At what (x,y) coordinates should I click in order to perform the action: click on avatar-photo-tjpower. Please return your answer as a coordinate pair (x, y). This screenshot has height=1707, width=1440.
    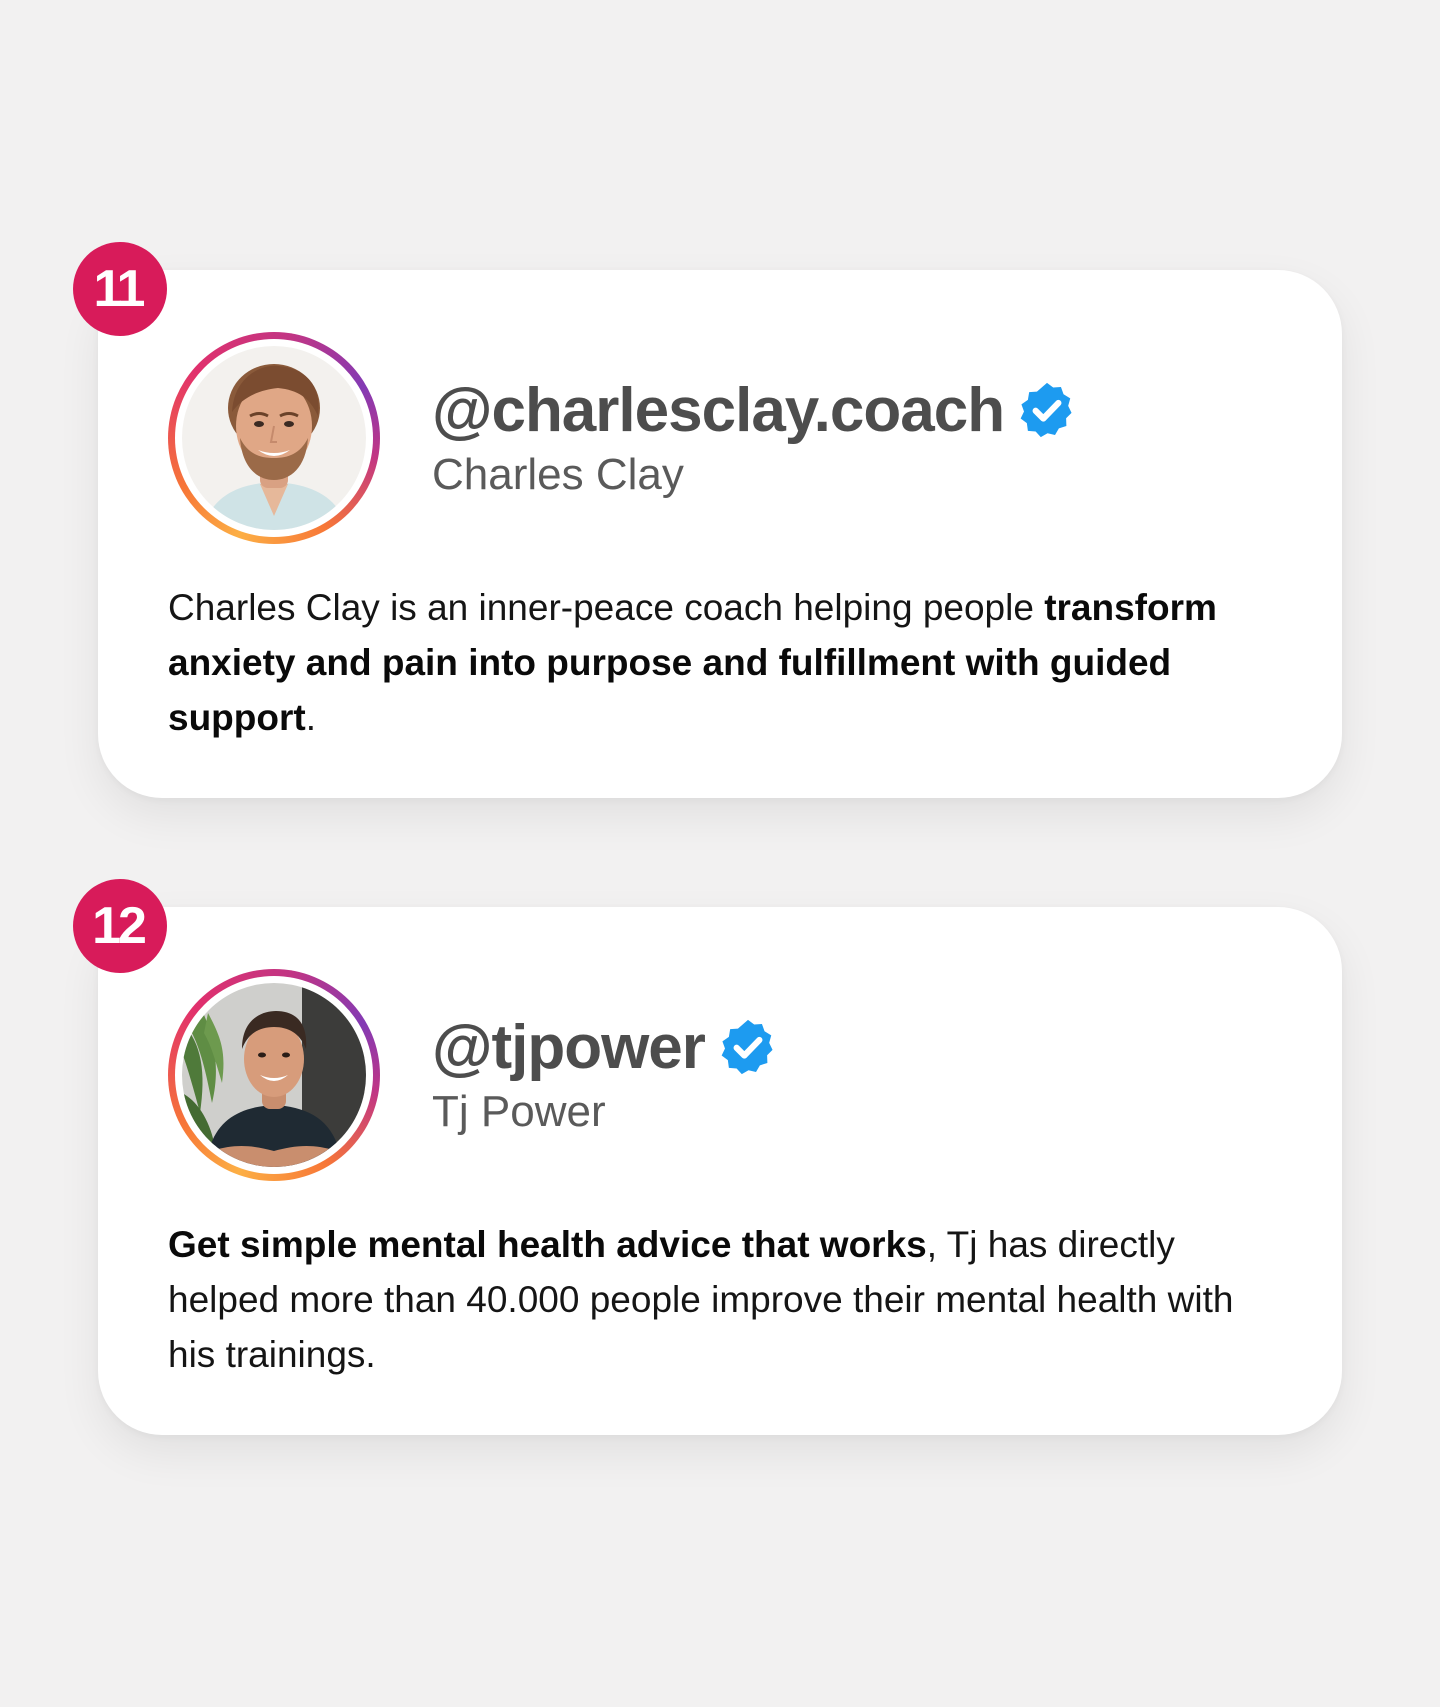
    Looking at the image, I should click on (274, 1075).